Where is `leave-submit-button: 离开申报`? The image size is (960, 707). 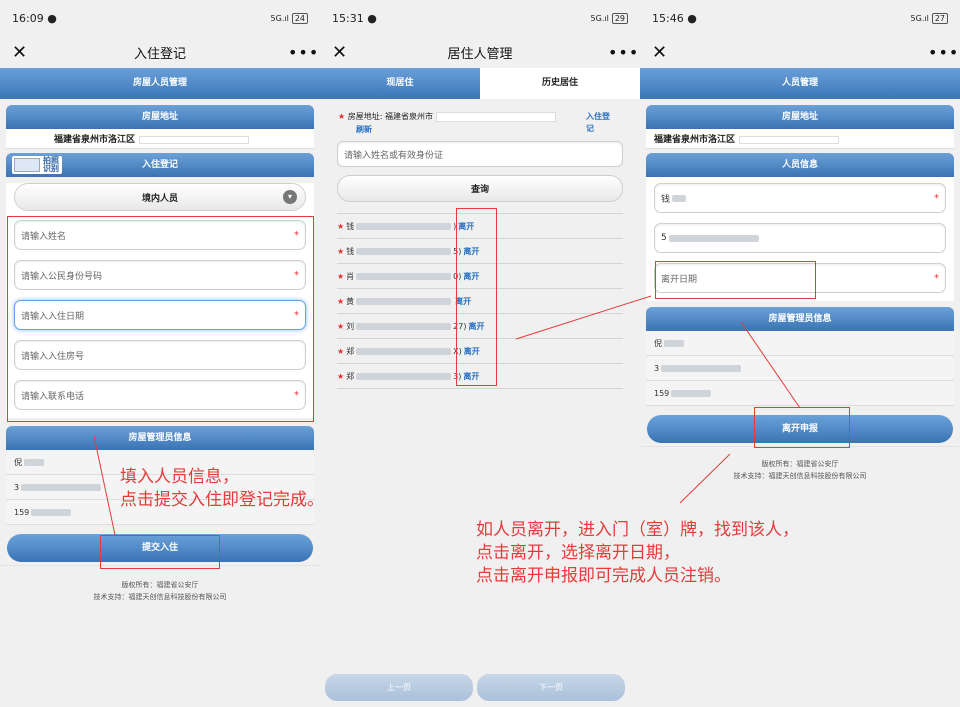
leave-submit-button: 离开申报 is located at coordinates (800, 429).